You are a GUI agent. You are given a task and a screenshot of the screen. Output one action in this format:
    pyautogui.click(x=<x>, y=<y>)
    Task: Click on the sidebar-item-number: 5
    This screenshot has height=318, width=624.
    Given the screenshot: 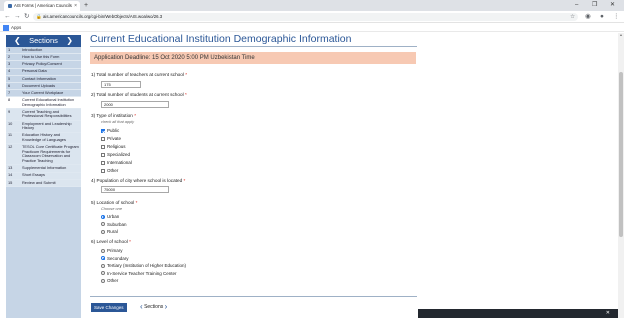 What is the action you would take?
    pyautogui.click(x=9, y=78)
    